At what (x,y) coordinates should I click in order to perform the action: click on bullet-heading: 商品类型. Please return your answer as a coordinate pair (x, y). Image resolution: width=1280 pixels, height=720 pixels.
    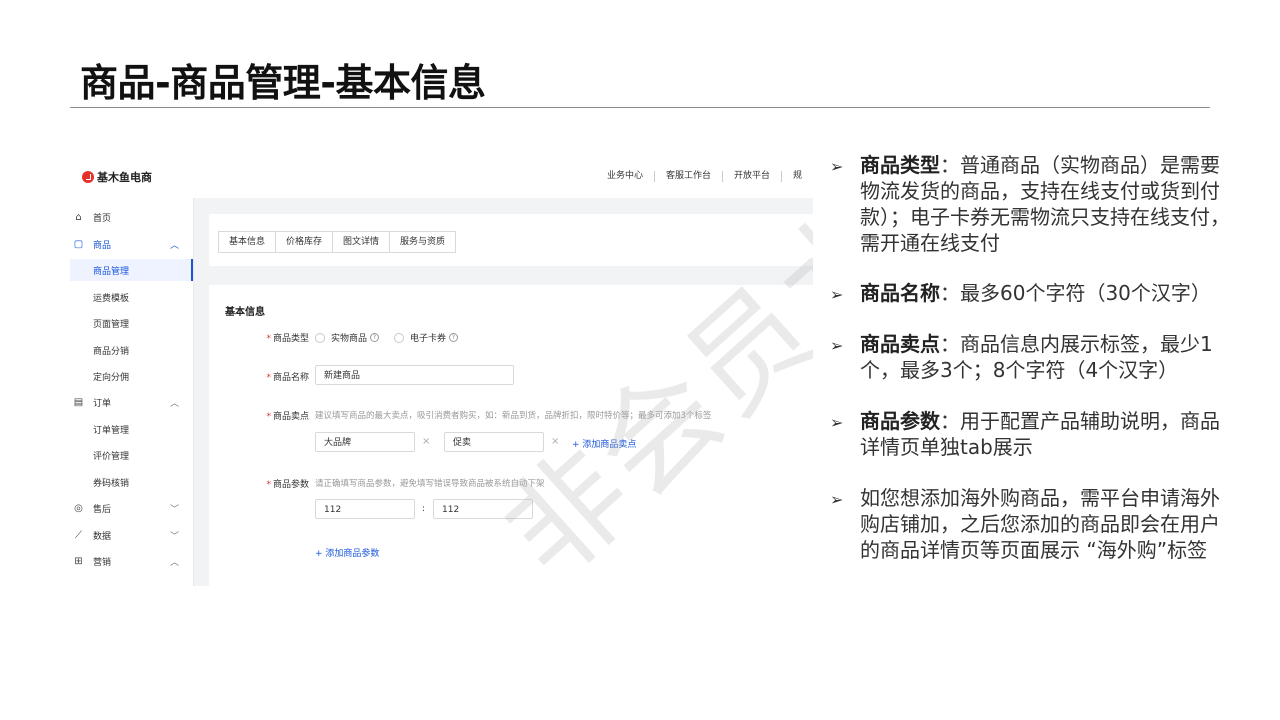
    Looking at the image, I should click on (900, 165).